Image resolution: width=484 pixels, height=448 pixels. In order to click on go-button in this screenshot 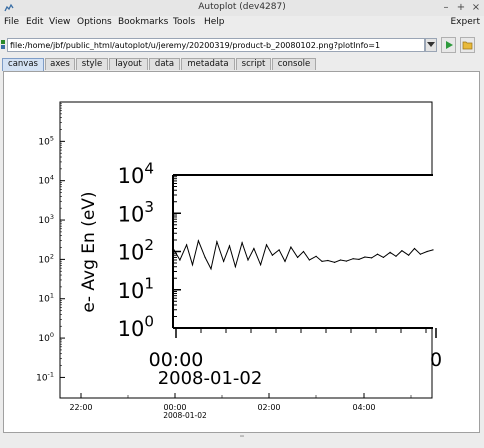, I will do `click(448, 45)`.